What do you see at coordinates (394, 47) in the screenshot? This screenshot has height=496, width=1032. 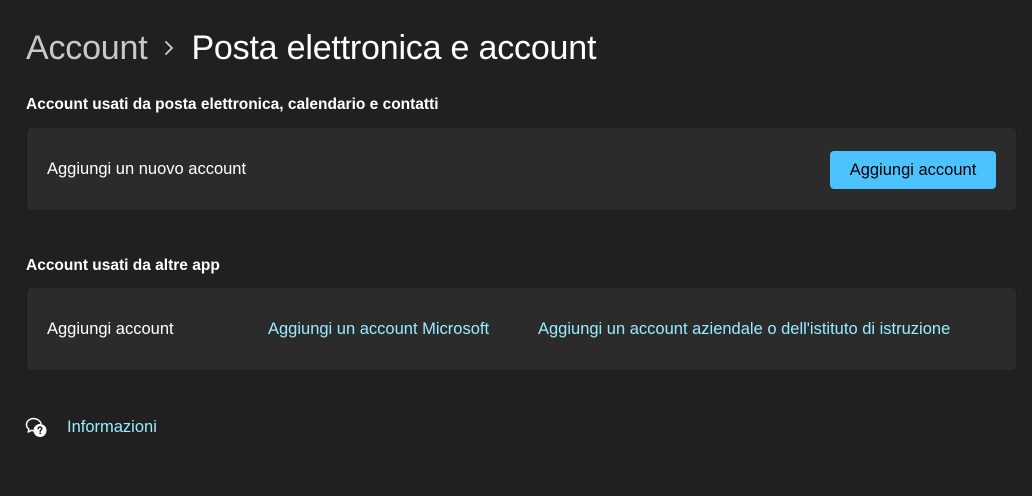 I see `page-title: Posta elettronica e account` at bounding box center [394, 47].